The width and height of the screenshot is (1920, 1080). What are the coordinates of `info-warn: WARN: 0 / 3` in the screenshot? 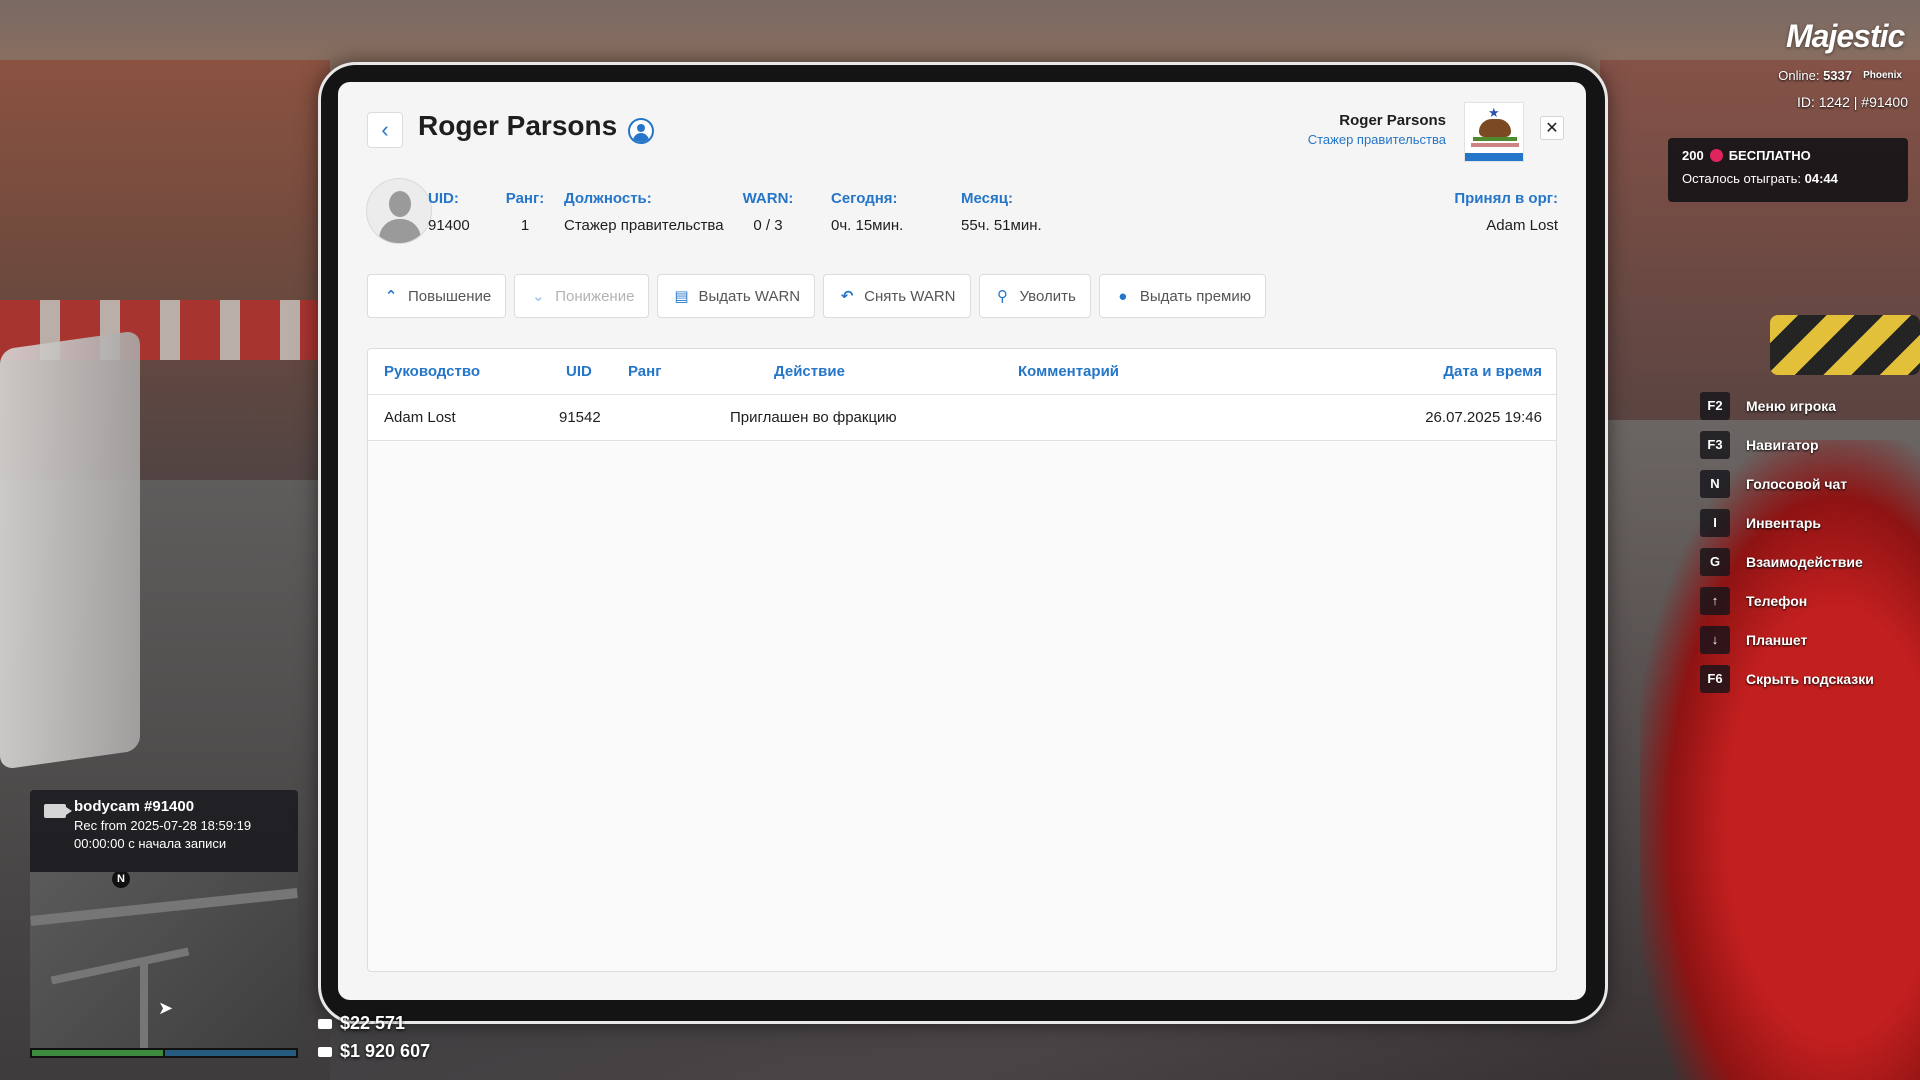 It's located at (768, 212).